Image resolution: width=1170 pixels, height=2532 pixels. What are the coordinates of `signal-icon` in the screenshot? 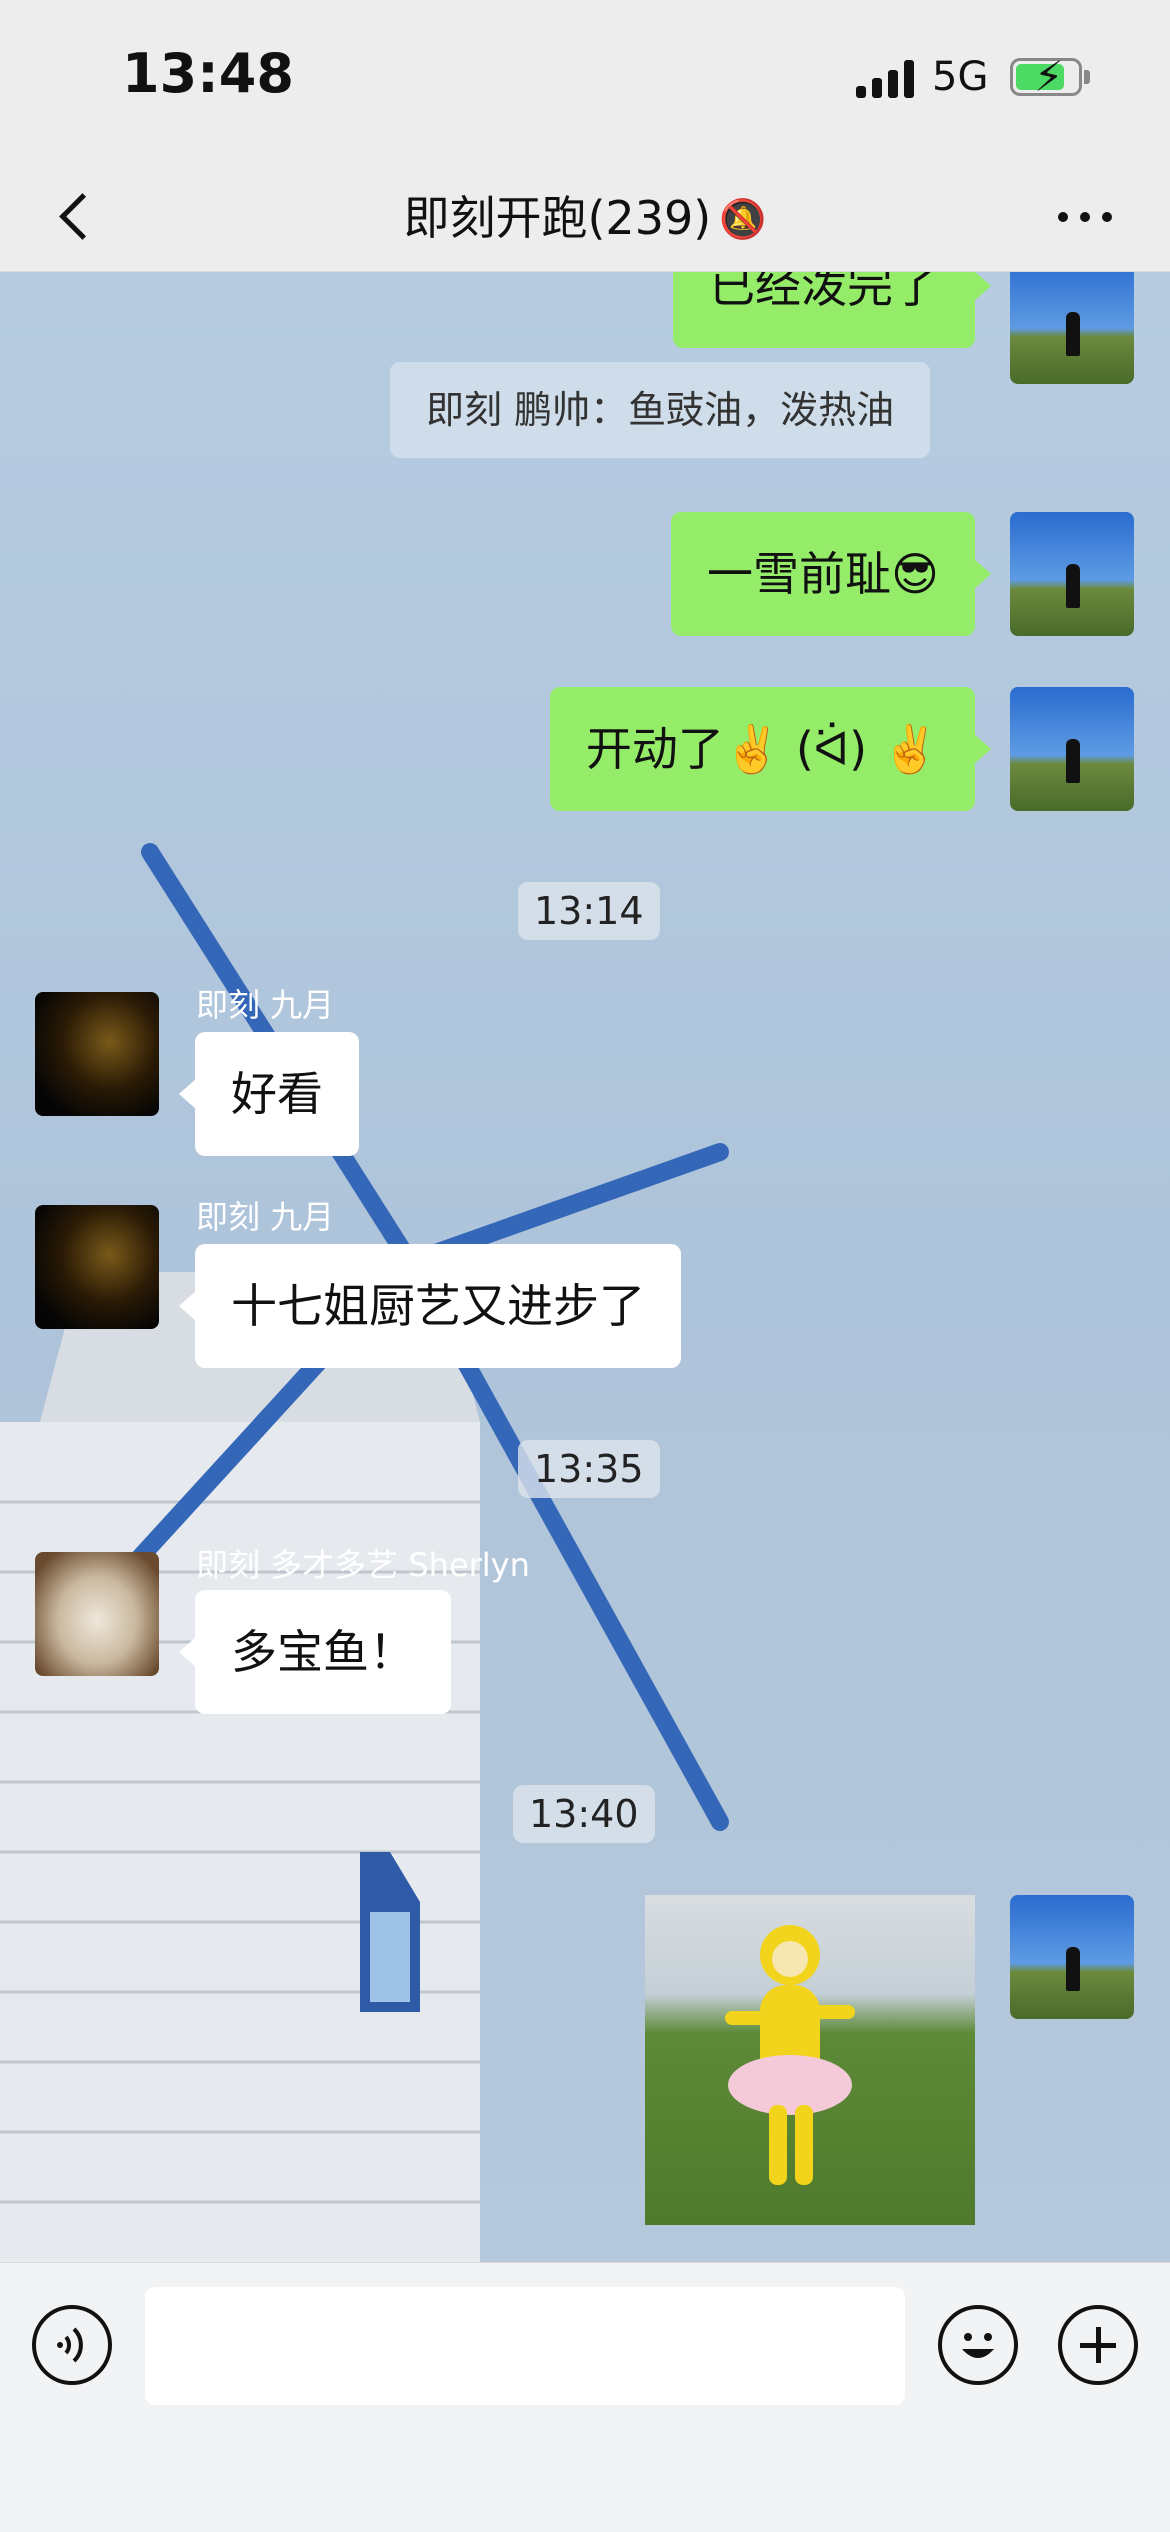 It's located at (886, 79).